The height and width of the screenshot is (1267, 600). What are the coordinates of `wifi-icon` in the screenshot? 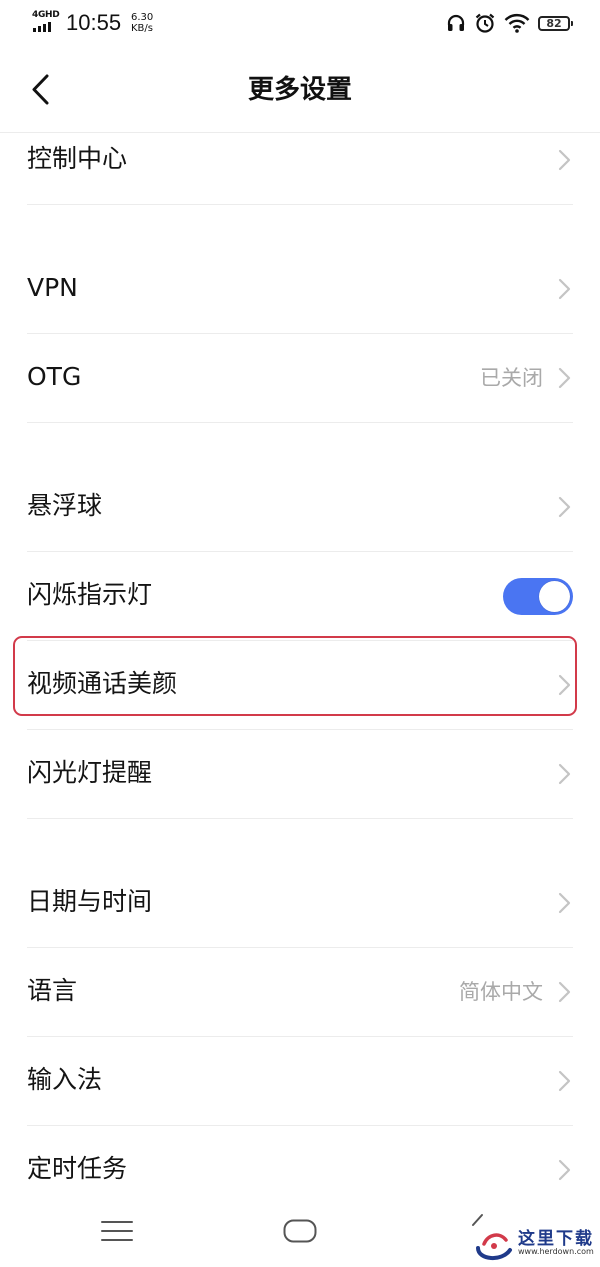 It's located at (517, 23).